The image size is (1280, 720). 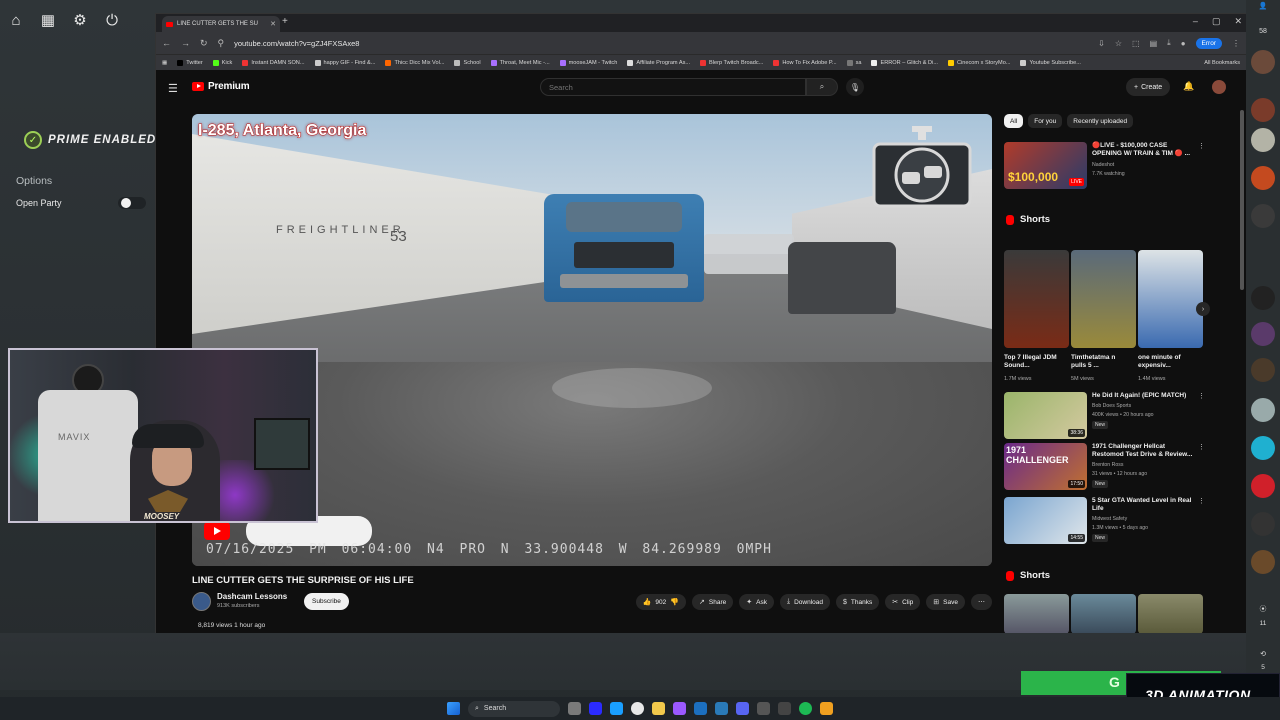 I want to click on youtube-premium-logo: Premium, so click(x=221, y=86).